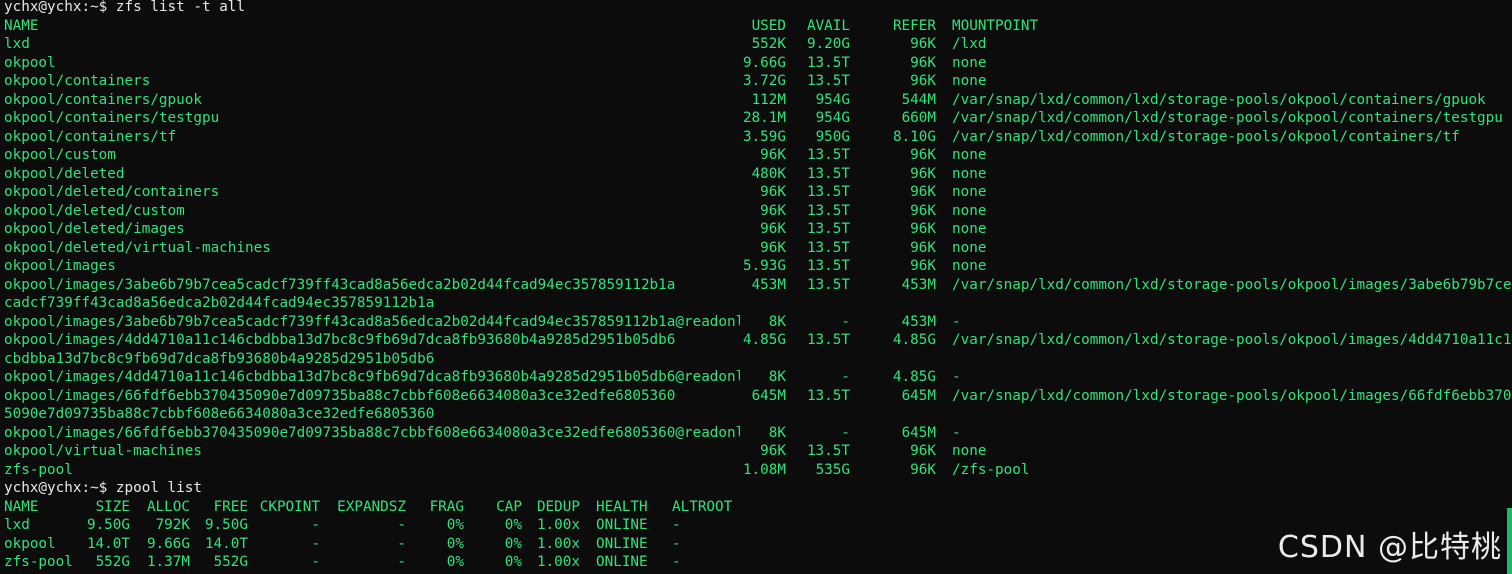  I want to click on prompt-line: ychx@ychx:~$ zfs list -t all, so click(758, 8).